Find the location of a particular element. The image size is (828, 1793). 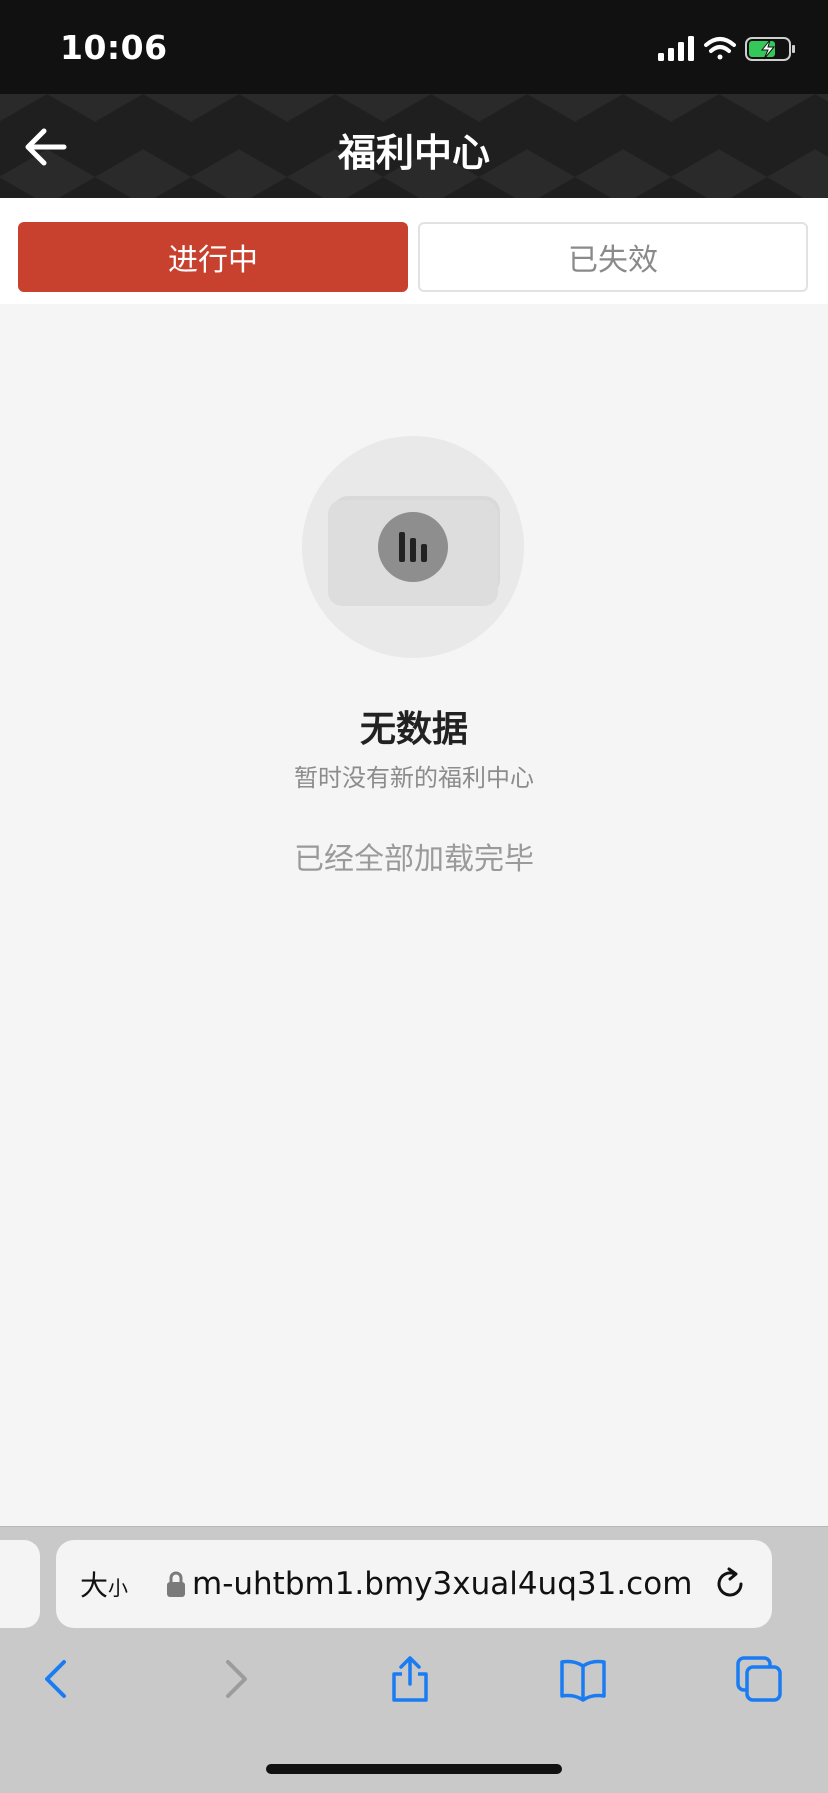

bookmarks-button is located at coordinates (583, 1679).